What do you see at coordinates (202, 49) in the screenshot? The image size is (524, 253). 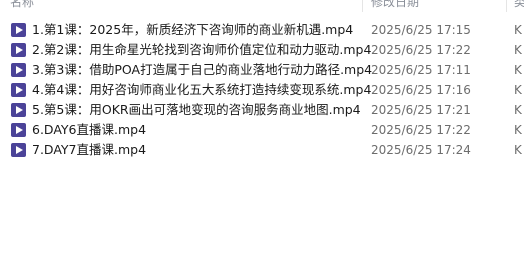 I see `file-name: 2.第2课：用生命星光轮找到咨询师价值定位和动力驱动.mp4` at bounding box center [202, 49].